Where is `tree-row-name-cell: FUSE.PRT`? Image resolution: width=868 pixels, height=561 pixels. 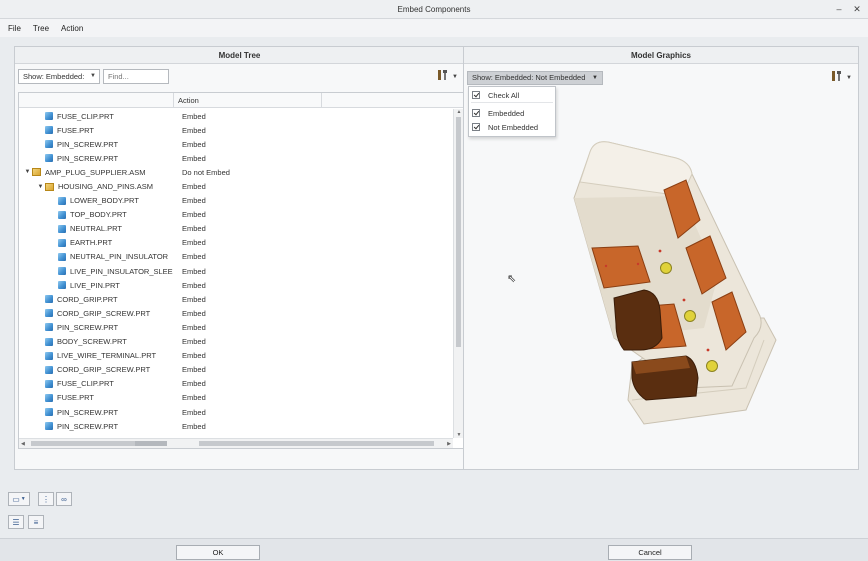 tree-row-name-cell: FUSE.PRT is located at coordinates (96, 130).